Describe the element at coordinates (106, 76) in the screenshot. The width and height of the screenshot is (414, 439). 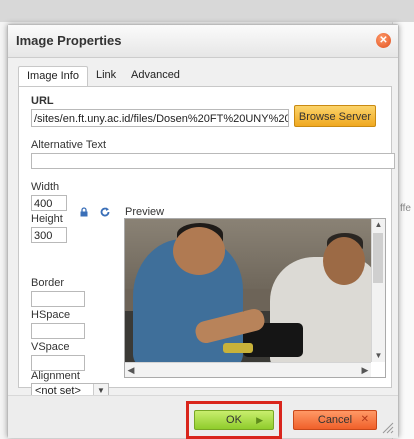
I see `tab-link: Link` at that location.